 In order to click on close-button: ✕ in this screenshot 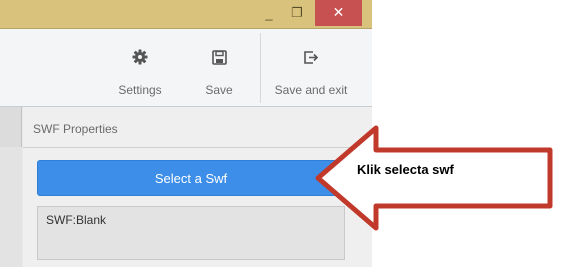, I will do `click(338, 13)`.